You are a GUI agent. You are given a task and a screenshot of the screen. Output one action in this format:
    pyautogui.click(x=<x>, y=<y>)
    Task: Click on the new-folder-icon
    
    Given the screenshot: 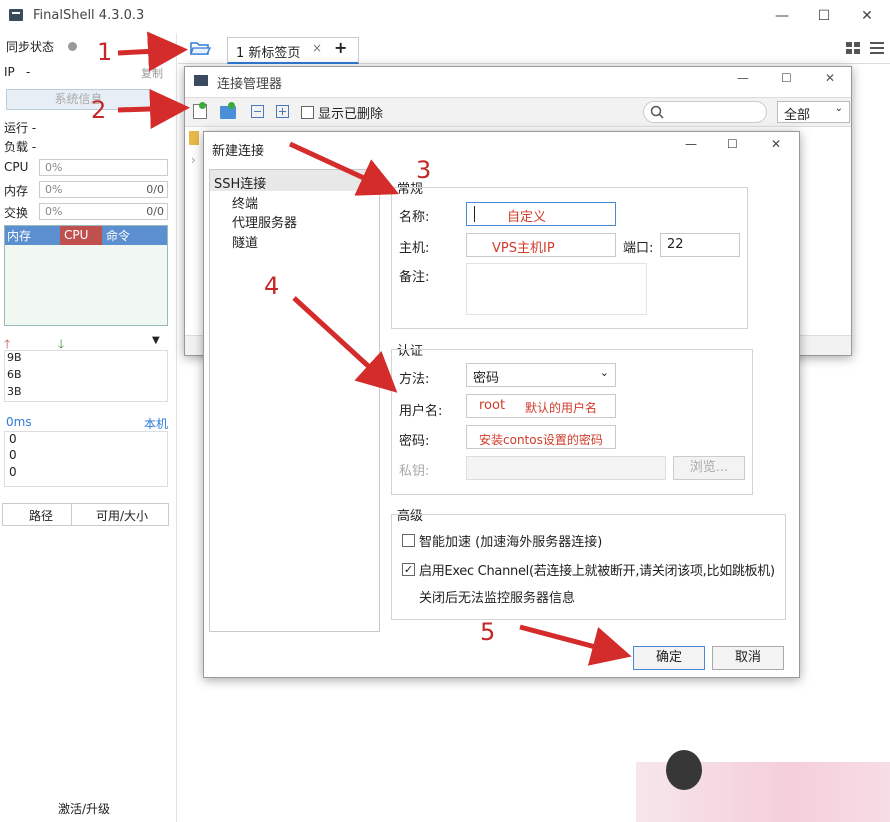 What is the action you would take?
    pyautogui.click(x=228, y=110)
    